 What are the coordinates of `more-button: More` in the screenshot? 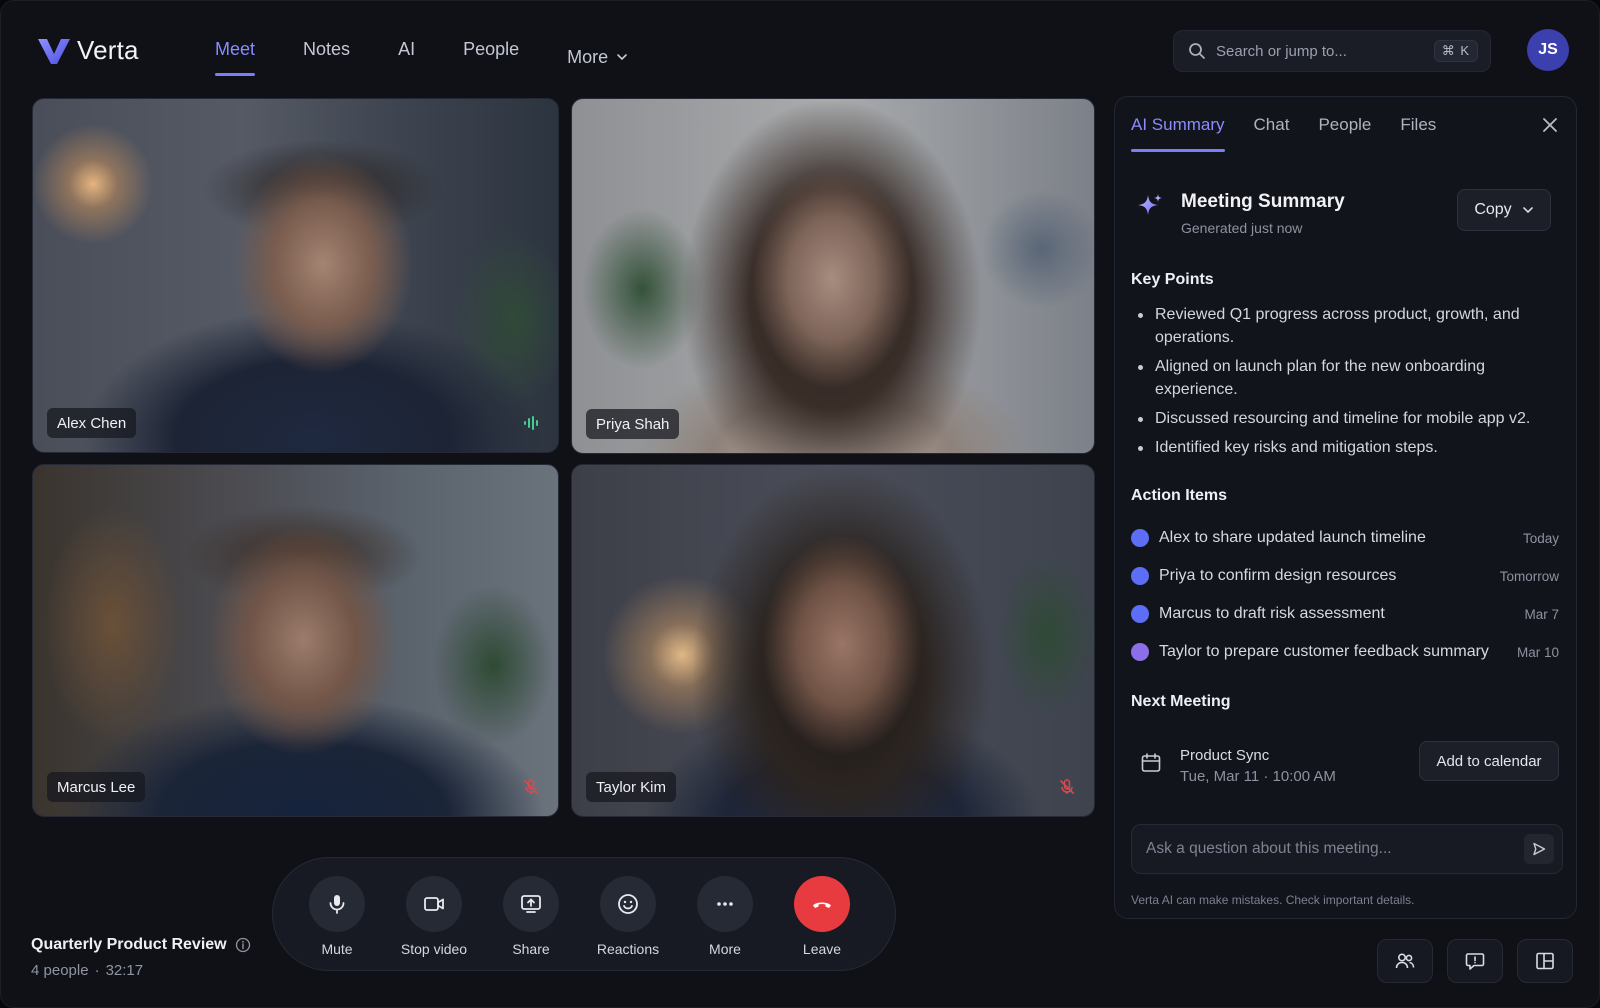 It's located at (725, 916).